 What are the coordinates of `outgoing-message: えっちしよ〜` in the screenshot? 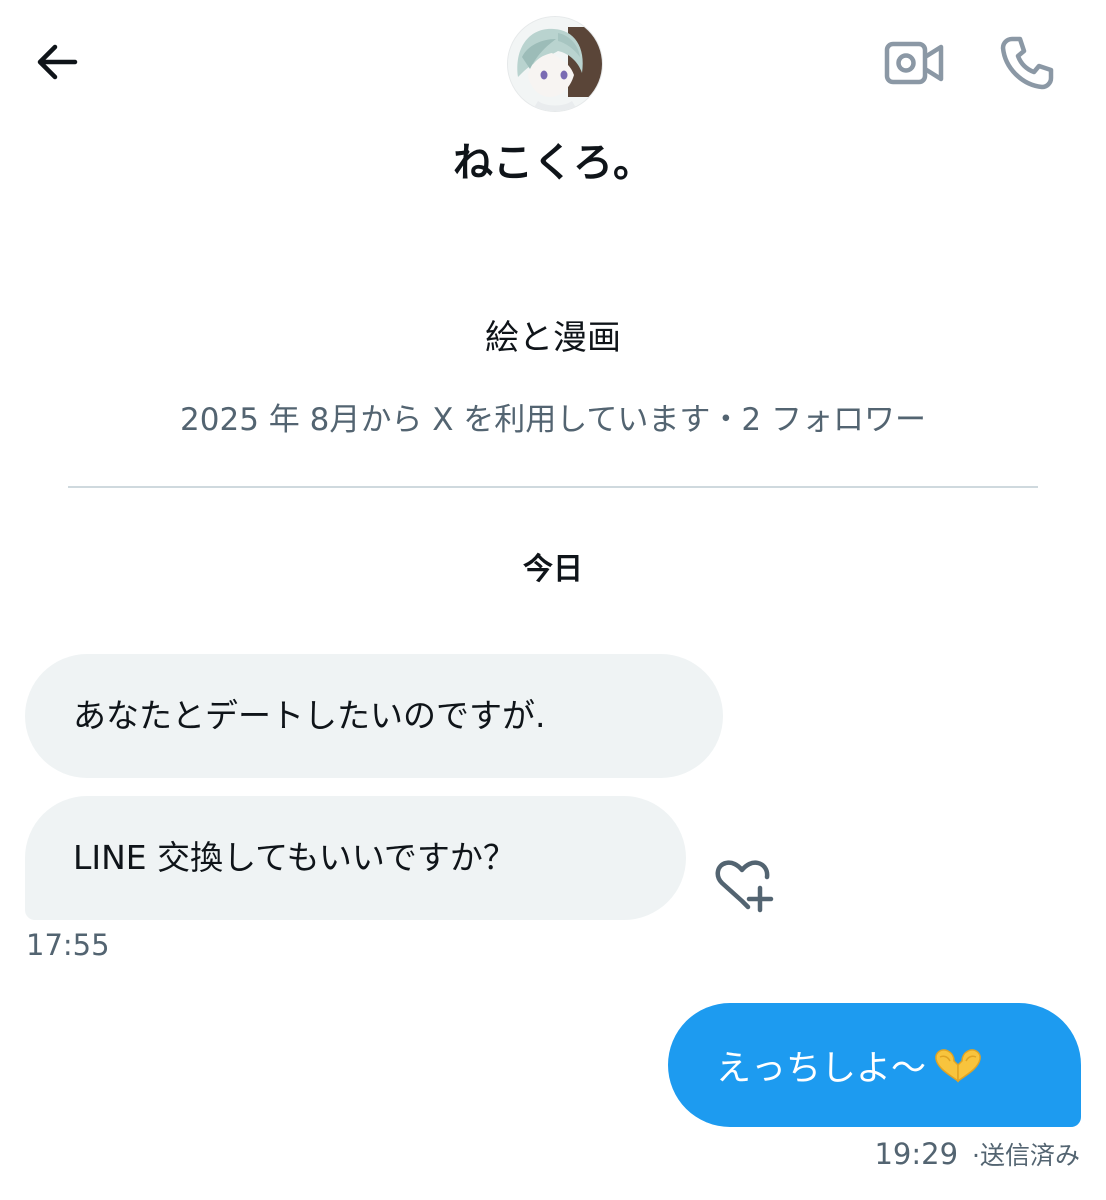 It's located at (874, 1065).